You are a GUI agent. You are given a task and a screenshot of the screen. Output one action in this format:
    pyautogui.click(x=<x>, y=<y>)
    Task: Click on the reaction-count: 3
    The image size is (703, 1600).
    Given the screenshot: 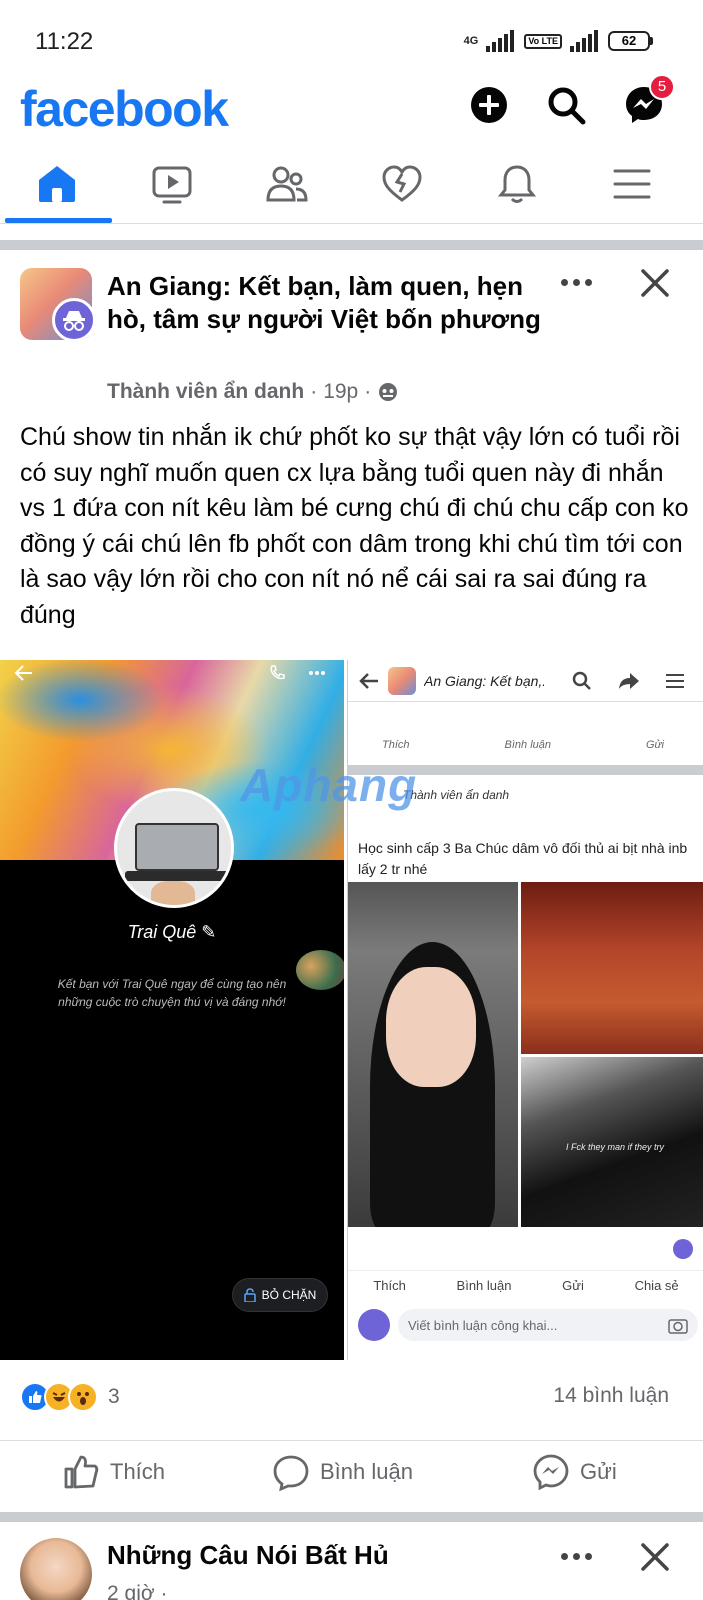 What is the action you would take?
    pyautogui.click(x=114, y=1396)
    